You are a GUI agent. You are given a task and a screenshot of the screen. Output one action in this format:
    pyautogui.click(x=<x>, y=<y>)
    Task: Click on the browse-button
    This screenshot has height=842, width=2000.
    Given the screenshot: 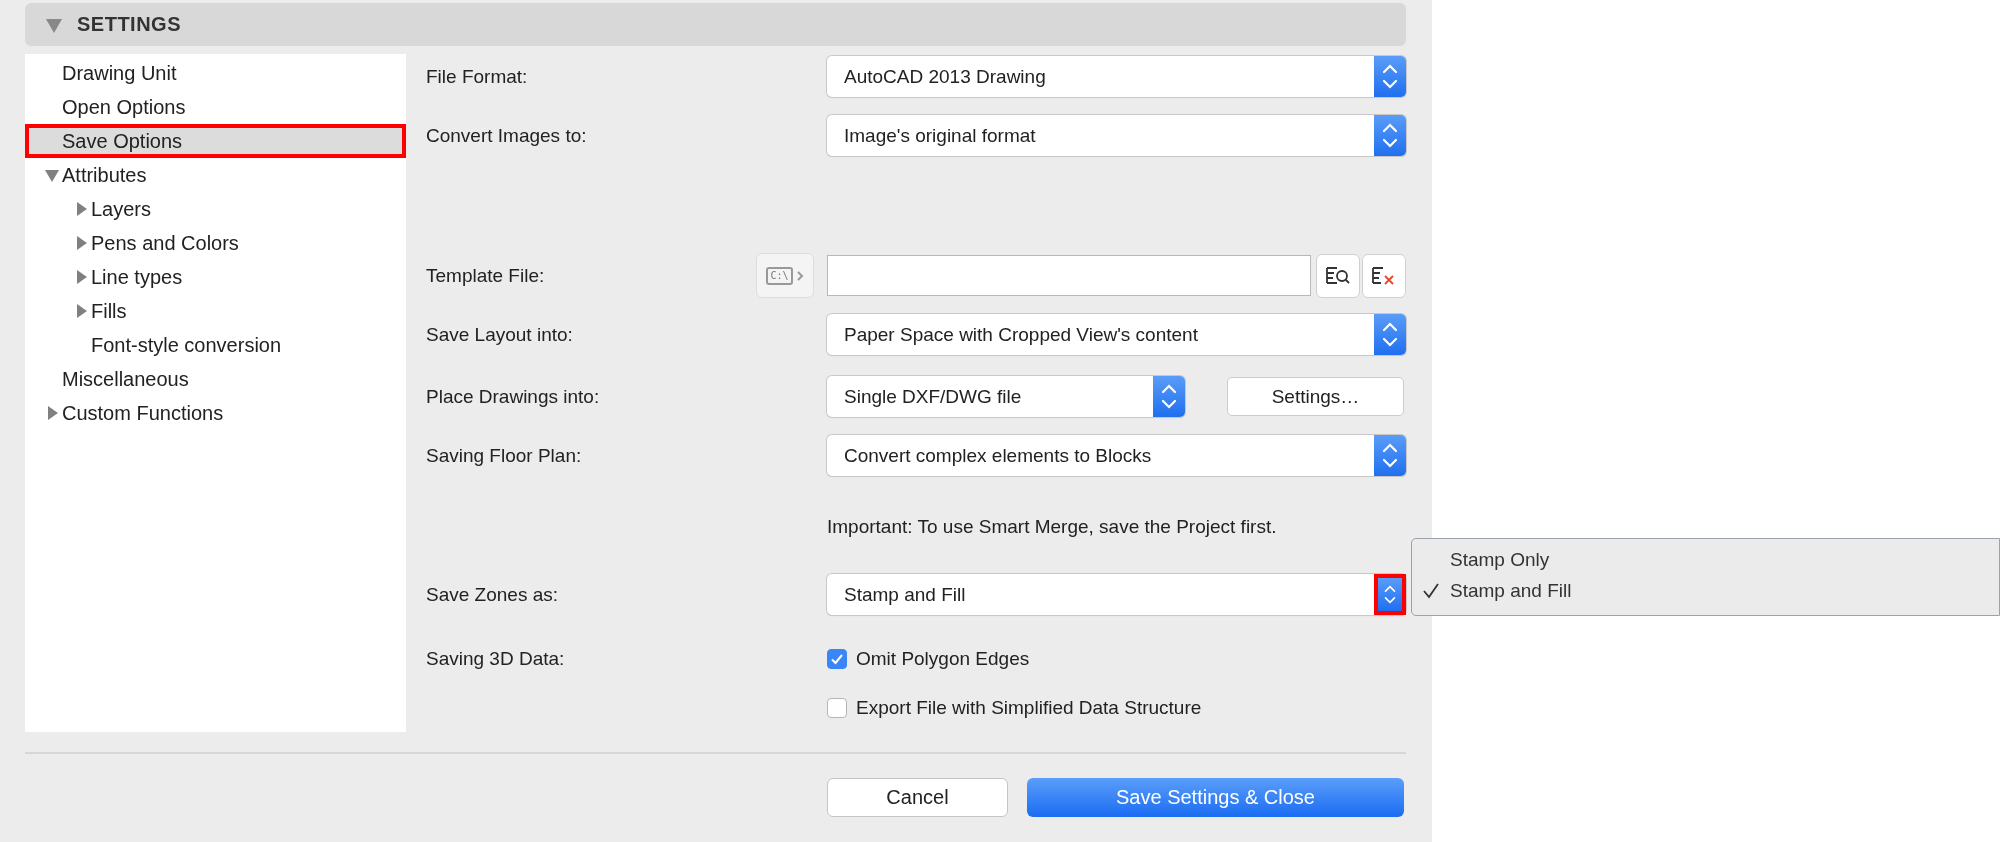 What is the action you would take?
    pyautogui.click(x=1338, y=275)
    